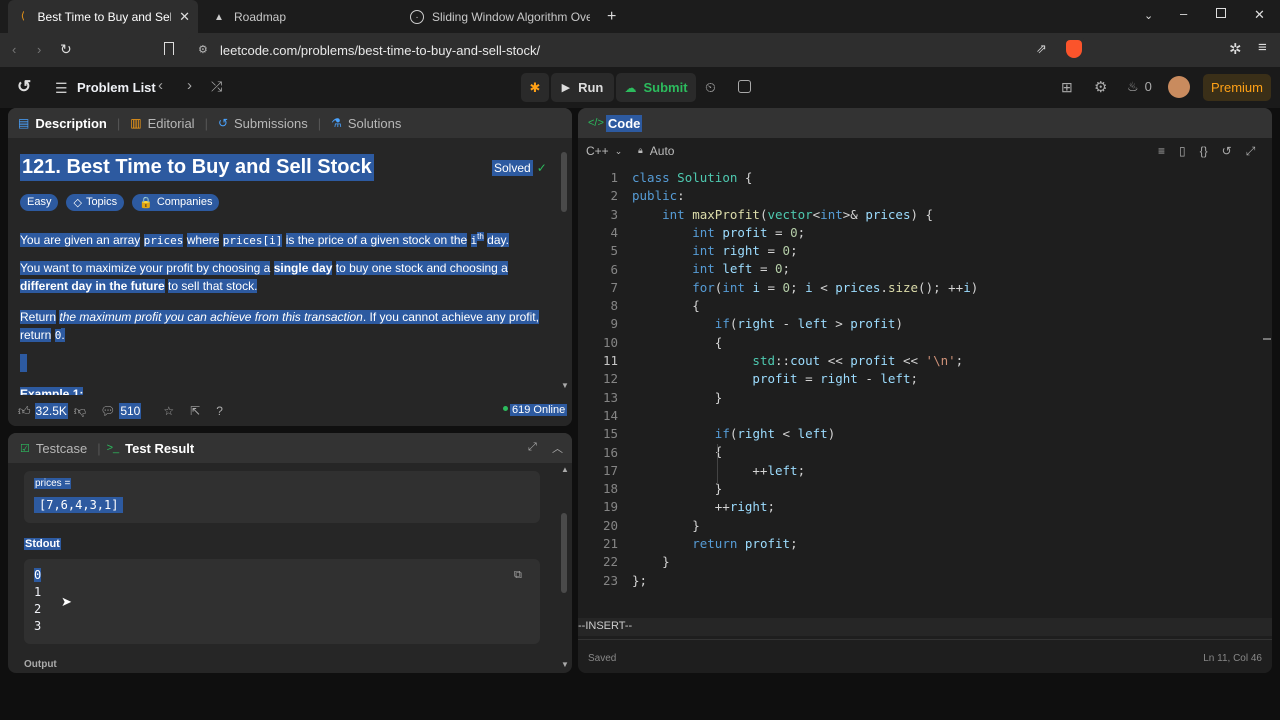 This screenshot has height=720, width=1280. What do you see at coordinates (710, 87) in the screenshot?
I see `timer-icon: ⏲` at bounding box center [710, 87].